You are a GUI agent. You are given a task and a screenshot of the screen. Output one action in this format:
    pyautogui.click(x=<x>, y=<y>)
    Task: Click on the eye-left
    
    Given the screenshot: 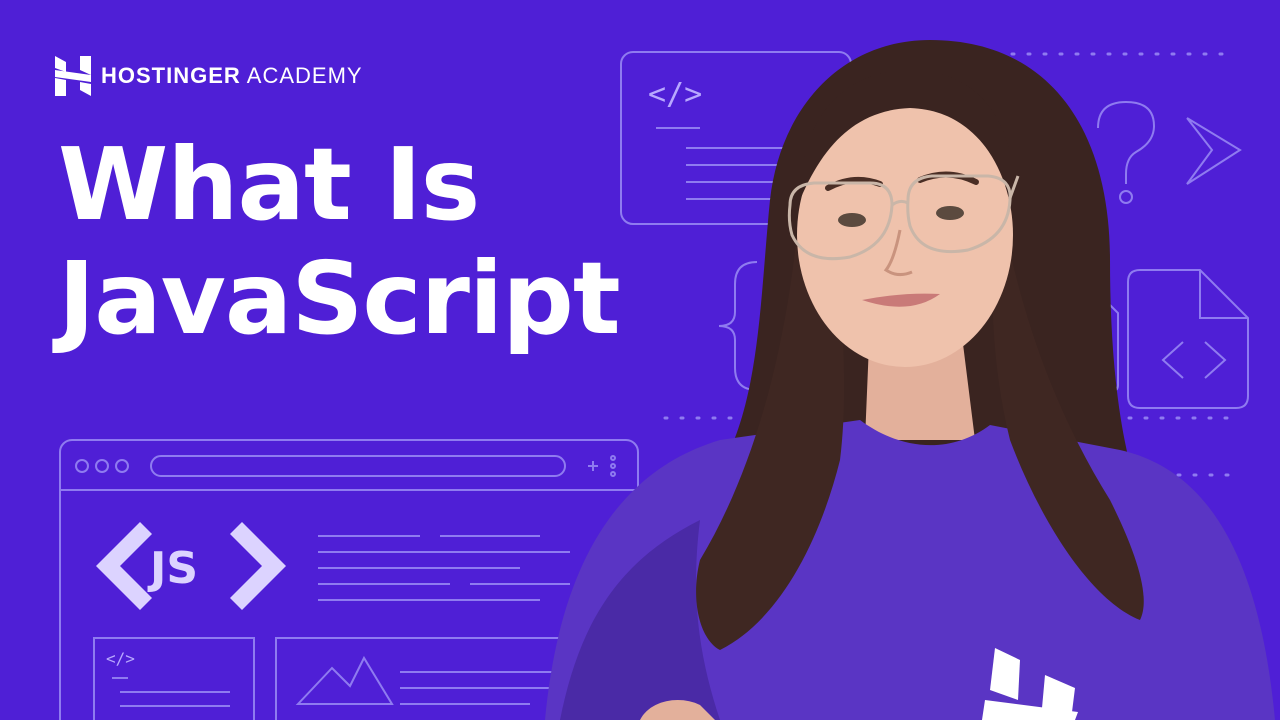 What is the action you would take?
    pyautogui.click(x=852, y=220)
    